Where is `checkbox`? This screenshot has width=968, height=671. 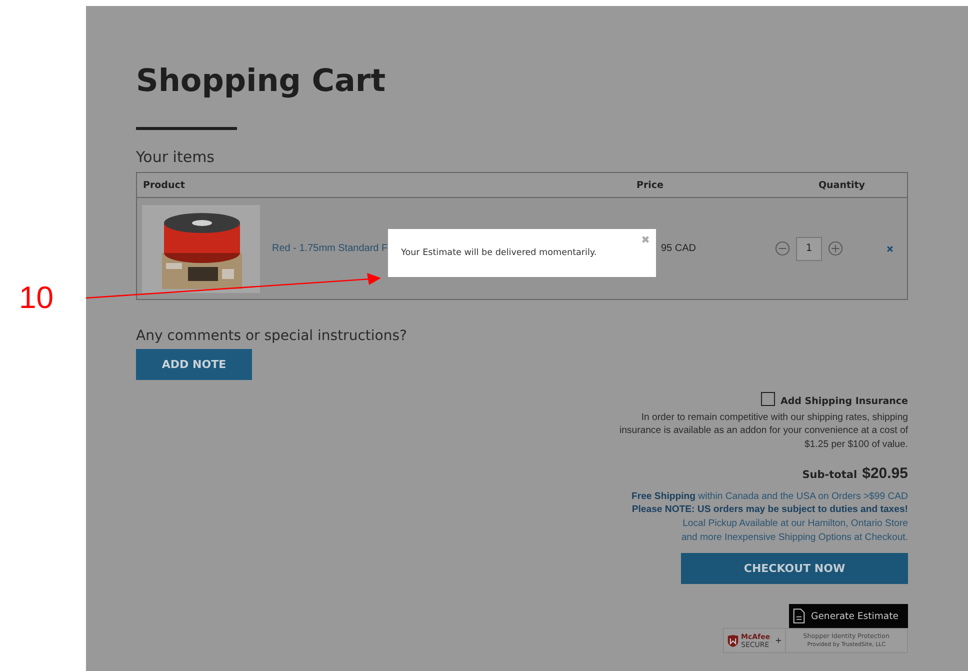 checkbox is located at coordinates (767, 399).